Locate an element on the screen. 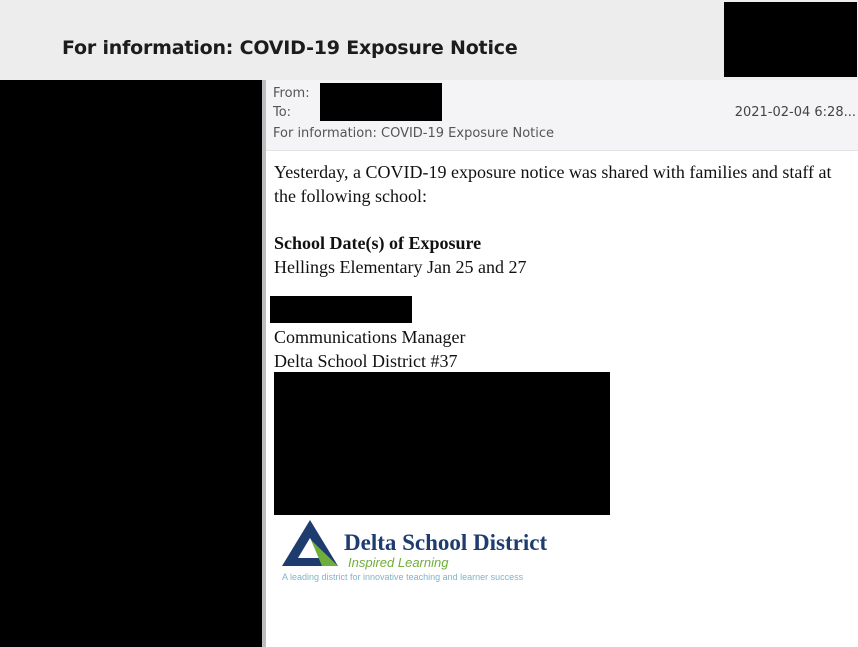 The width and height of the screenshot is (858, 647). signature-org: Delta School District #37 is located at coordinates (366, 361).